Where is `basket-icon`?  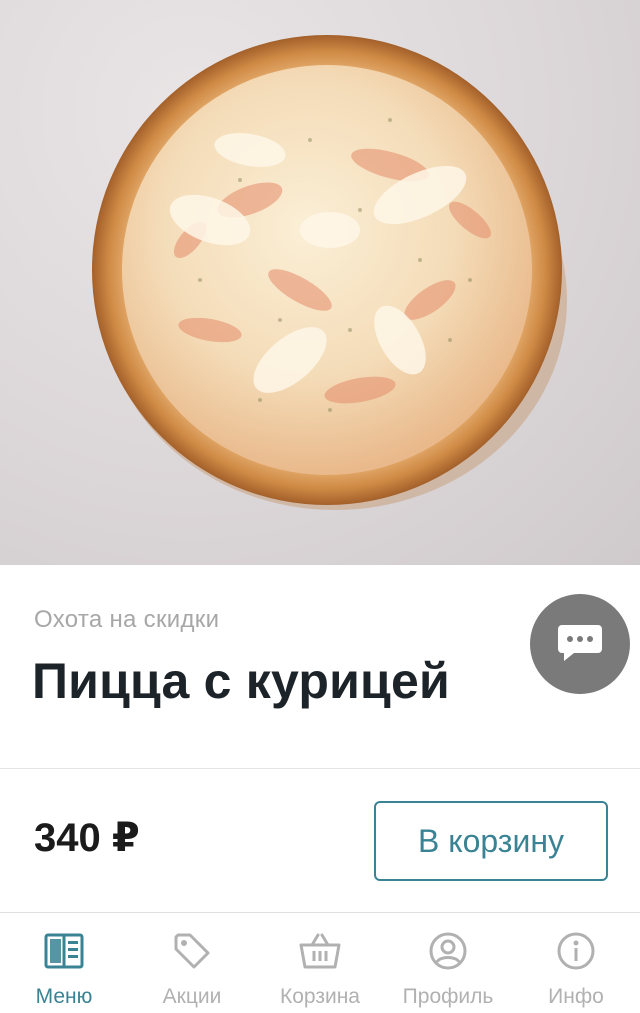 basket-icon is located at coordinates (320, 951).